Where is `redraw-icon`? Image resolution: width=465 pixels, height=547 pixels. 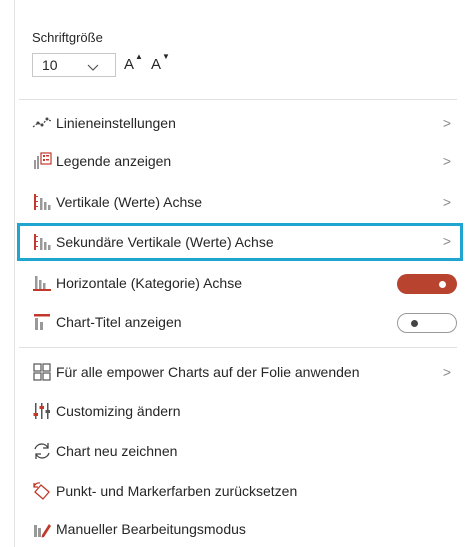
redraw-icon is located at coordinates (42, 451).